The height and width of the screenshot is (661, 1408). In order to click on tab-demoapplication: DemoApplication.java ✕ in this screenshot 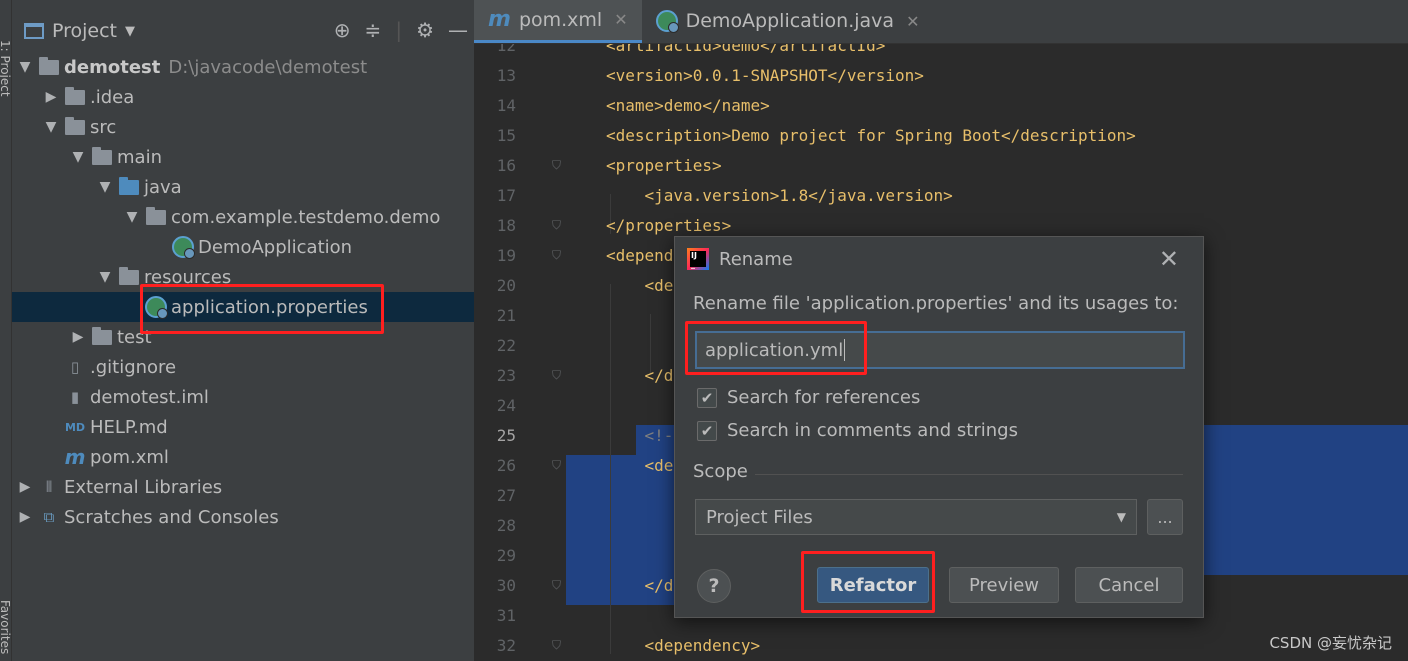, I will do `click(788, 21)`.